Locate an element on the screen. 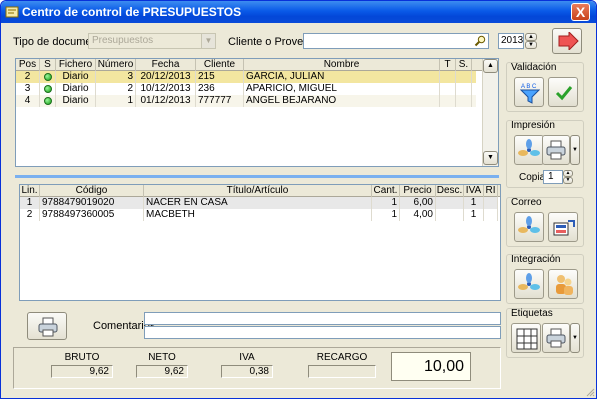 This screenshot has width=598, height=400. table-row: 1 9788479019020 NACER EN CASA 1 6,00 1 is located at coordinates (259, 203).